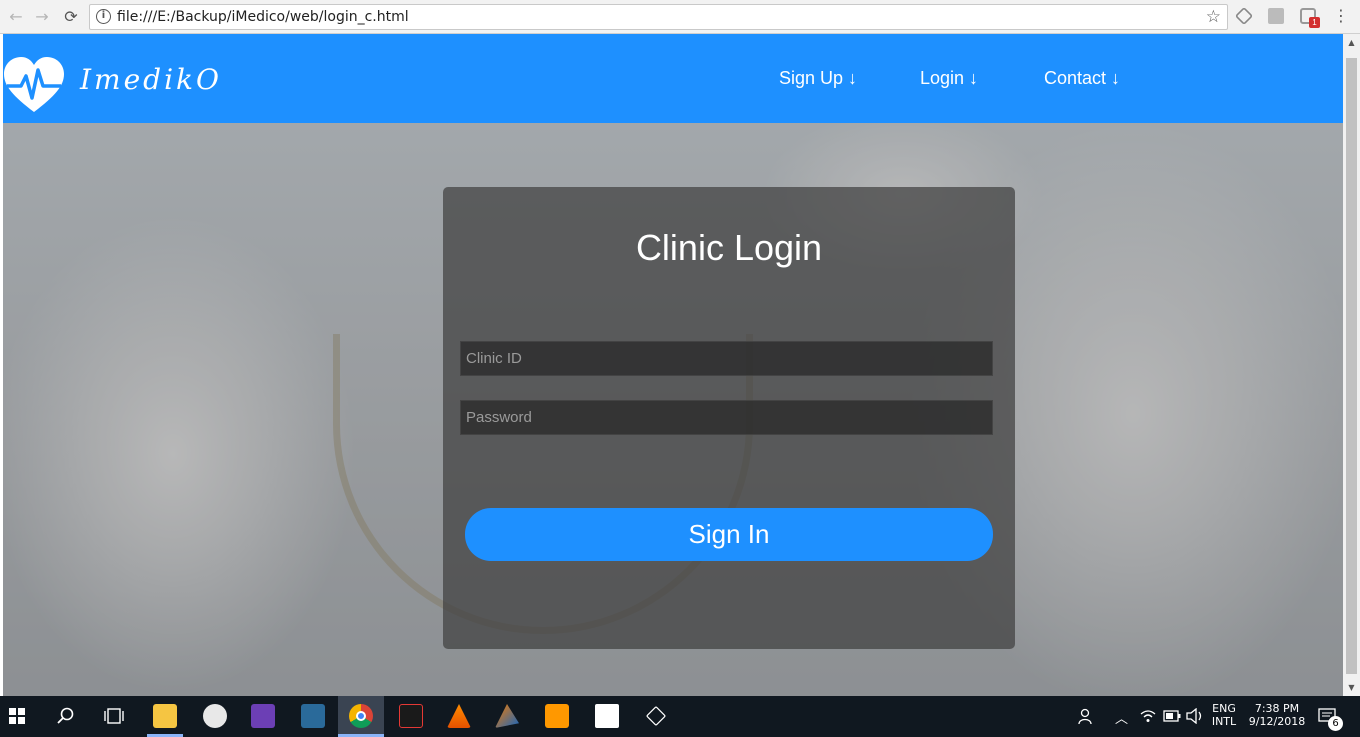  I want to click on acrobat-extension-icon, so click(1276, 16).